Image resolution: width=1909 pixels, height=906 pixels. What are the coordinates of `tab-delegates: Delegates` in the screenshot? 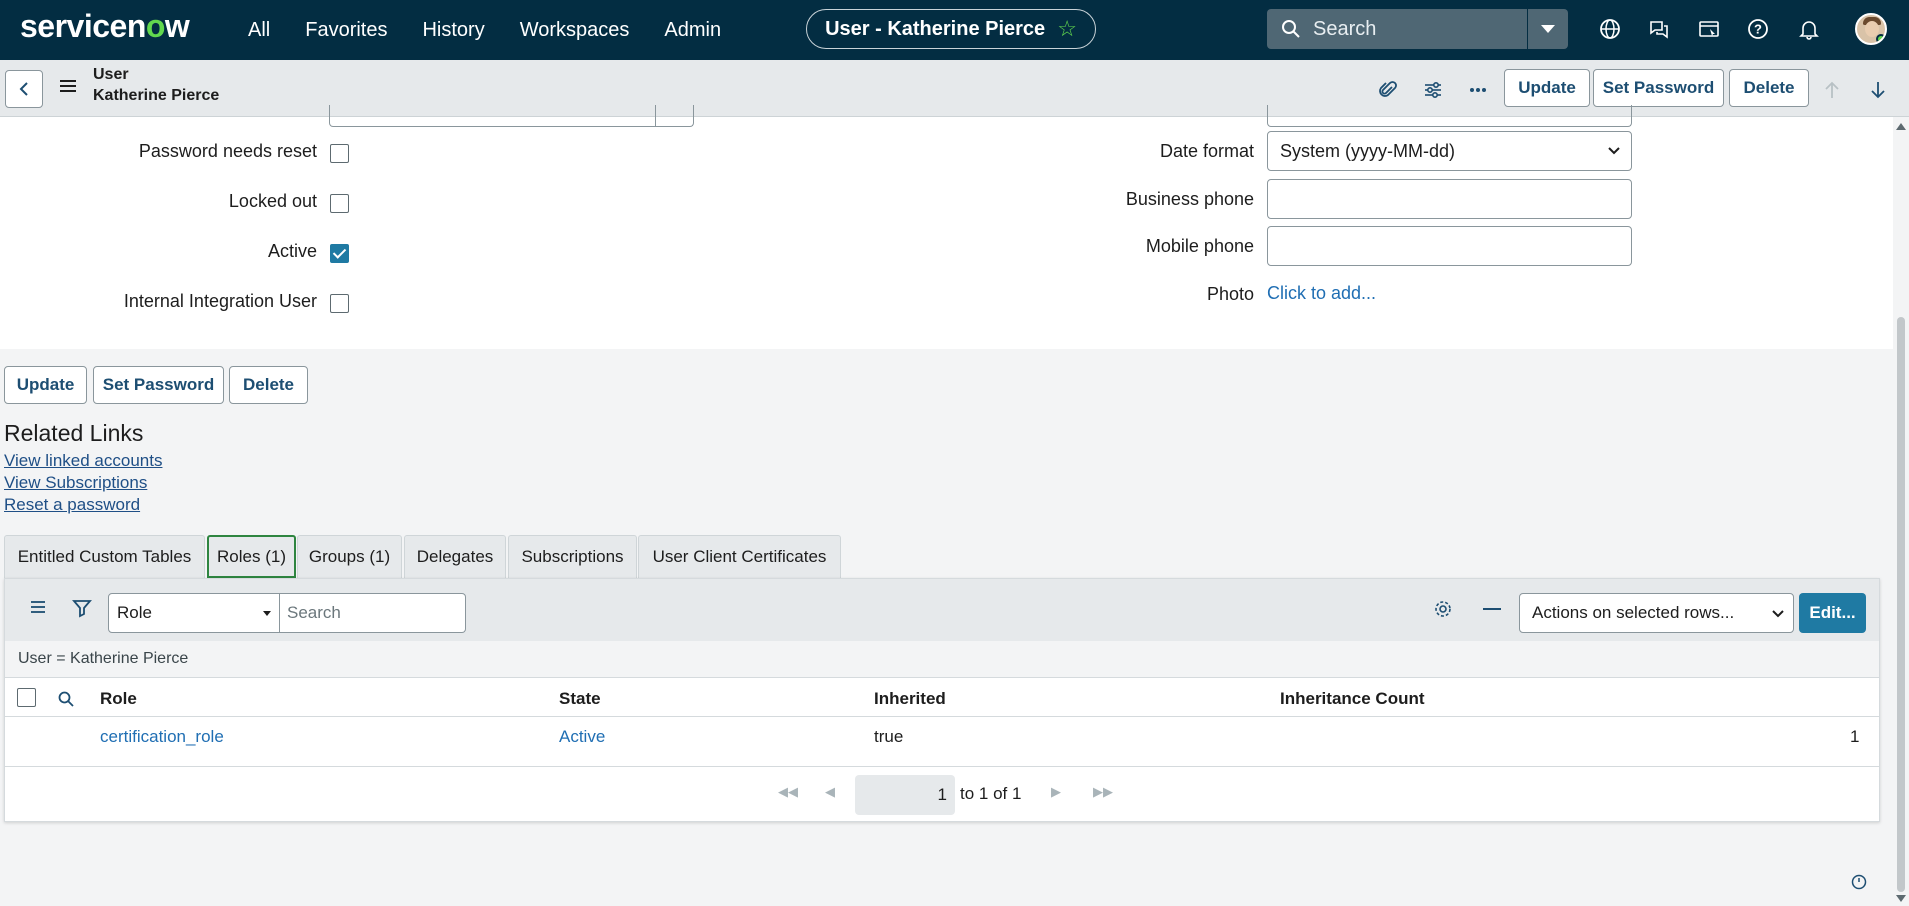 It's located at (455, 556).